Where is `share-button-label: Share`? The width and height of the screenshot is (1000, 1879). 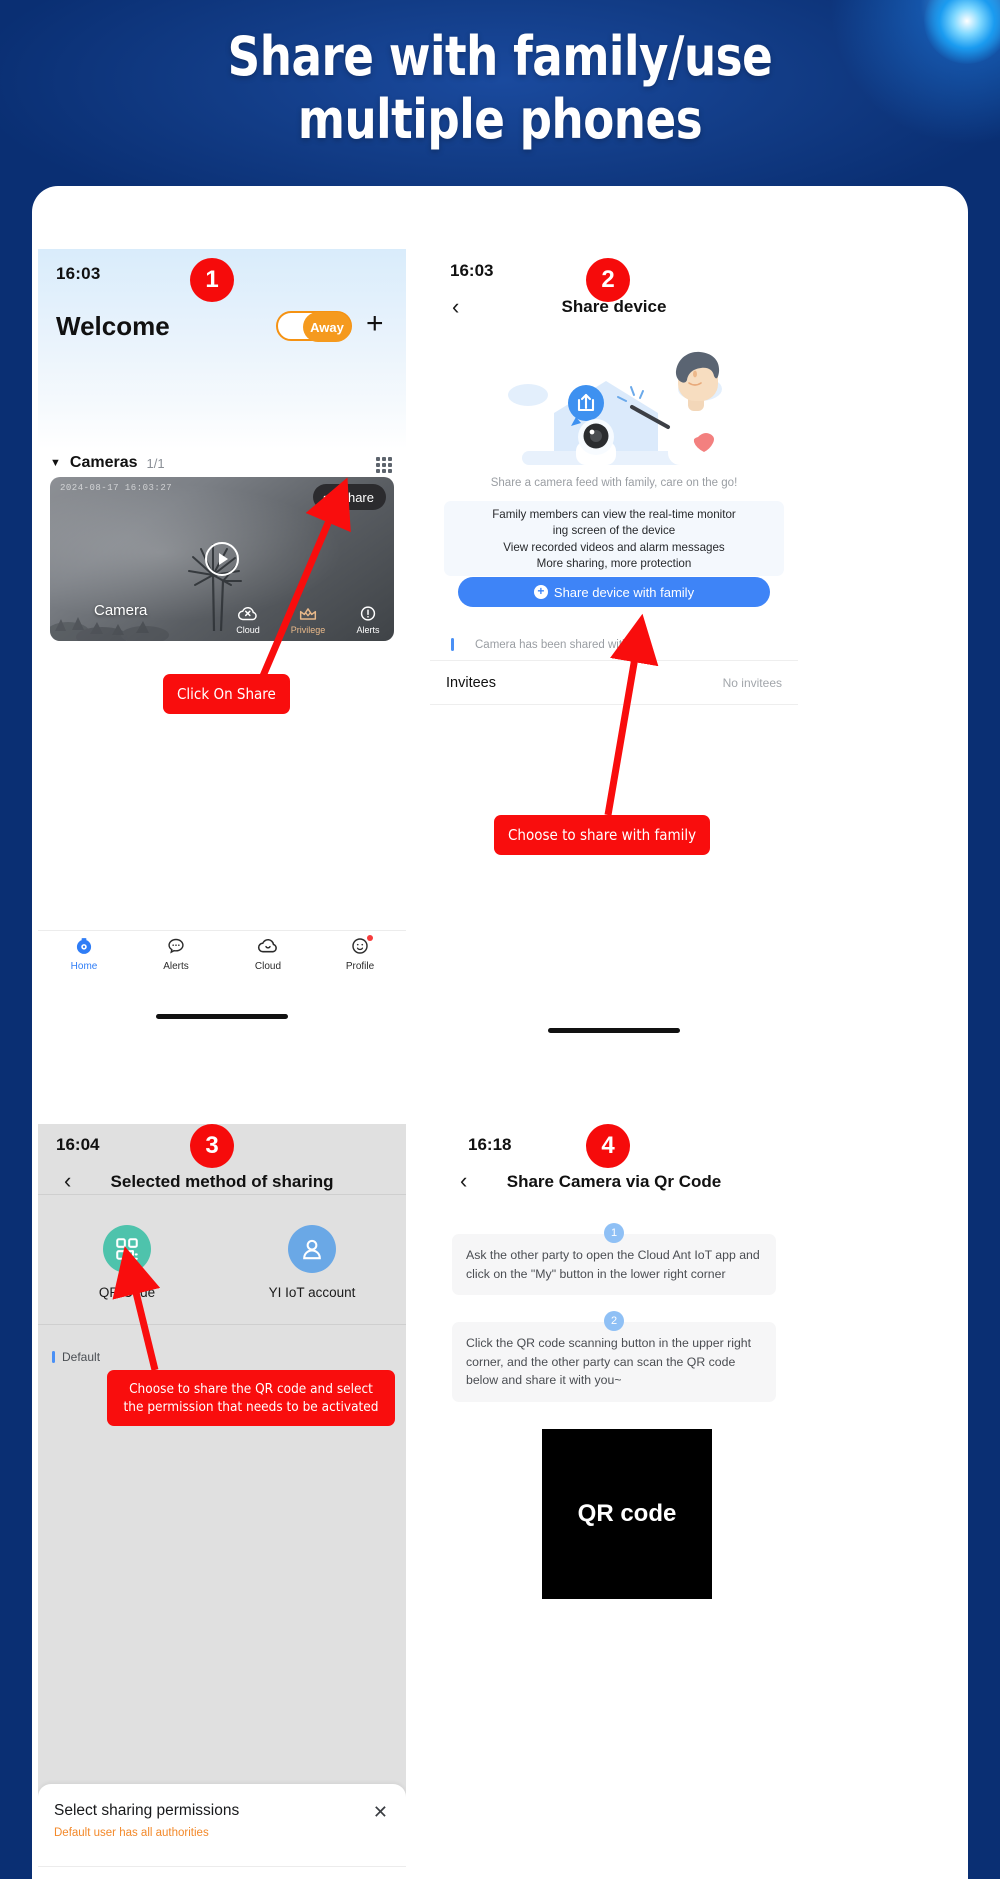 share-button-label: Share is located at coordinates (356, 497).